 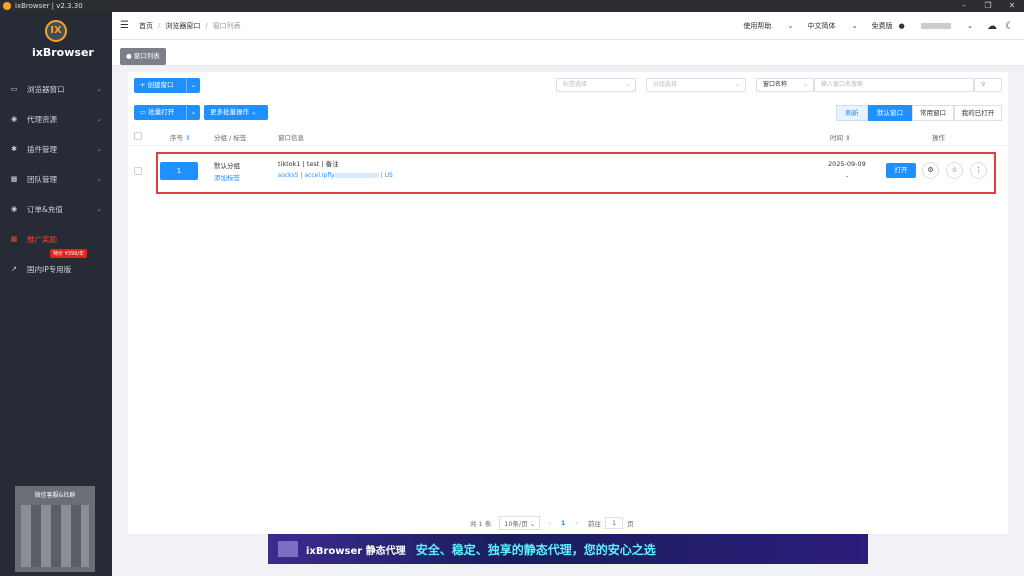 I want to click on current-page: 1, so click(x=563, y=523).